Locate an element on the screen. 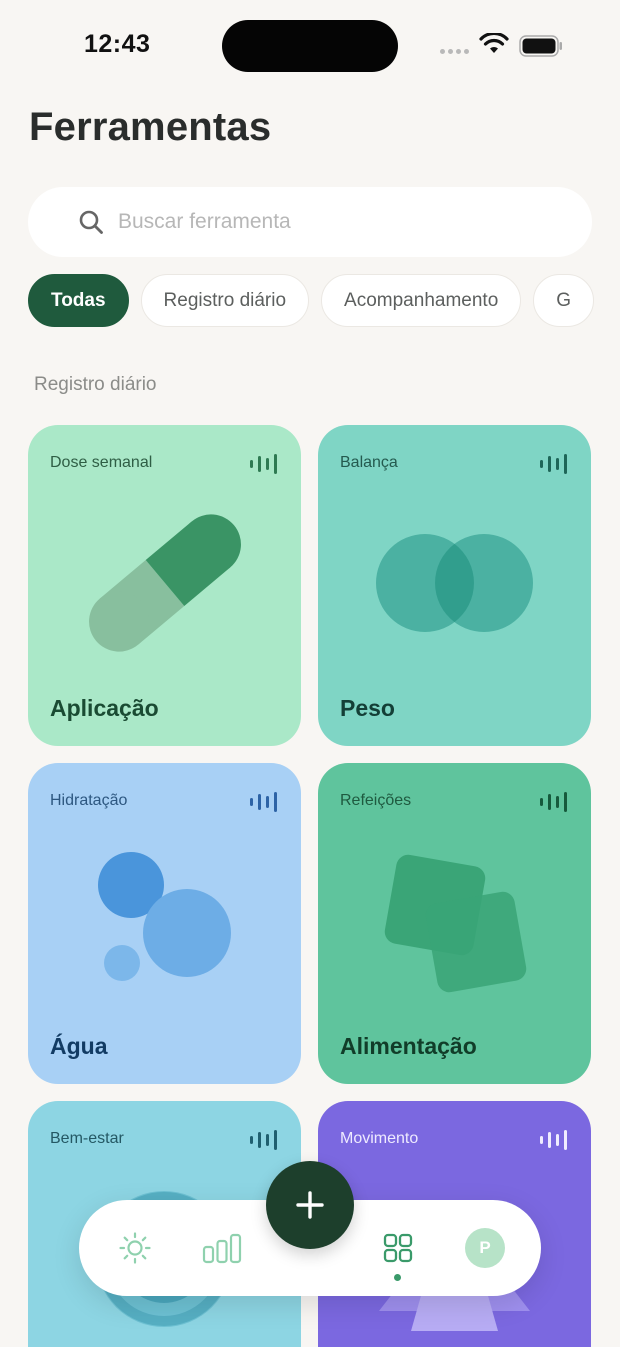 This screenshot has height=1347, width=620. filter-chip-acompanhamento: Acompanhamento is located at coordinates (421, 300).